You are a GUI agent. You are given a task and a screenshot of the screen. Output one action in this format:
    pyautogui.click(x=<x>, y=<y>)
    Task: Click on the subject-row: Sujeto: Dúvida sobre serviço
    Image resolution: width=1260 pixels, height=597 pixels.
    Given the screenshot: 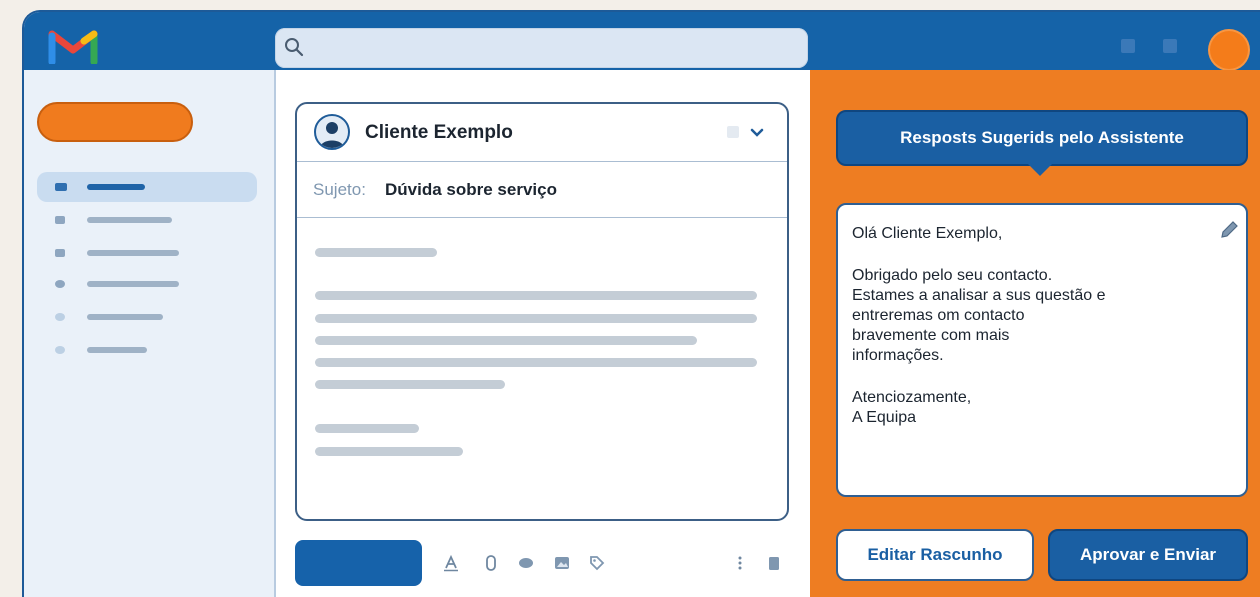 What is the action you would take?
    pyautogui.click(x=542, y=189)
    